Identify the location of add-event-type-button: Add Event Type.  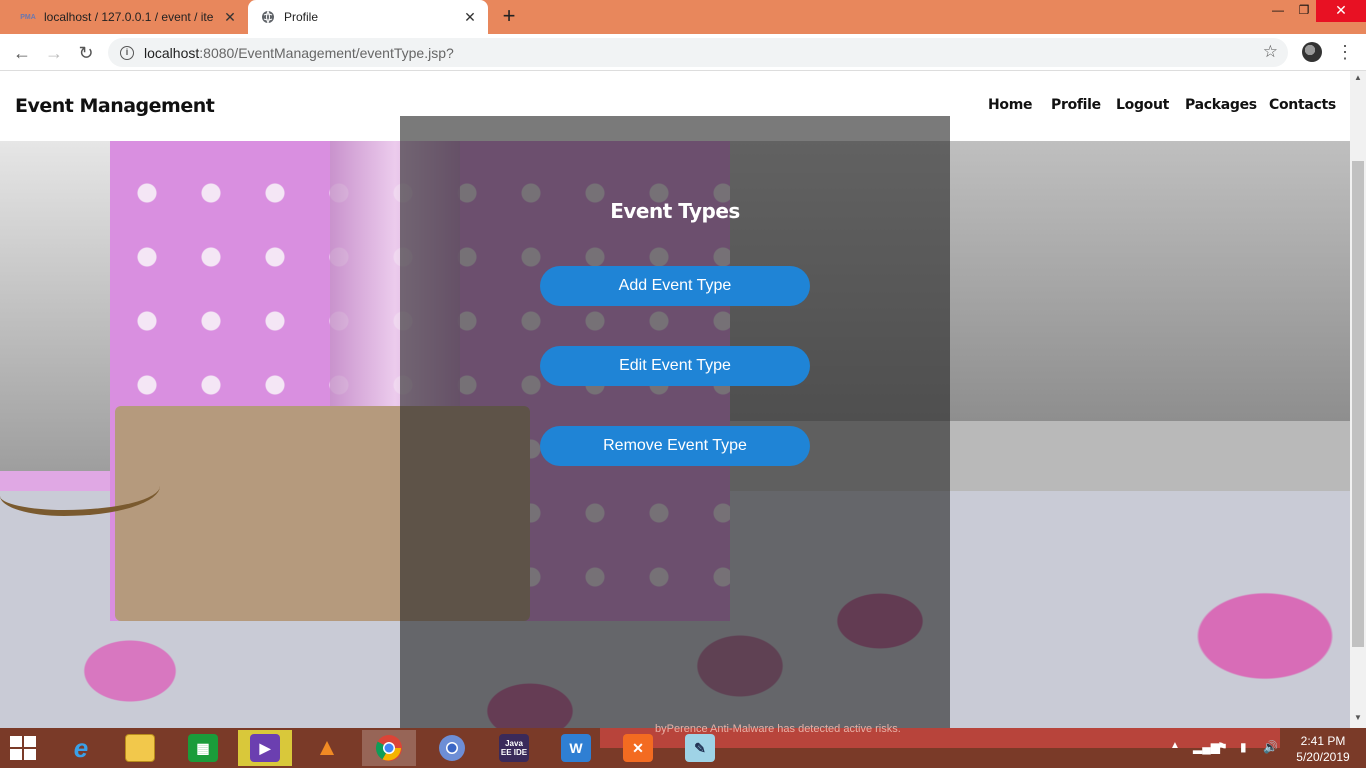
(675, 286).